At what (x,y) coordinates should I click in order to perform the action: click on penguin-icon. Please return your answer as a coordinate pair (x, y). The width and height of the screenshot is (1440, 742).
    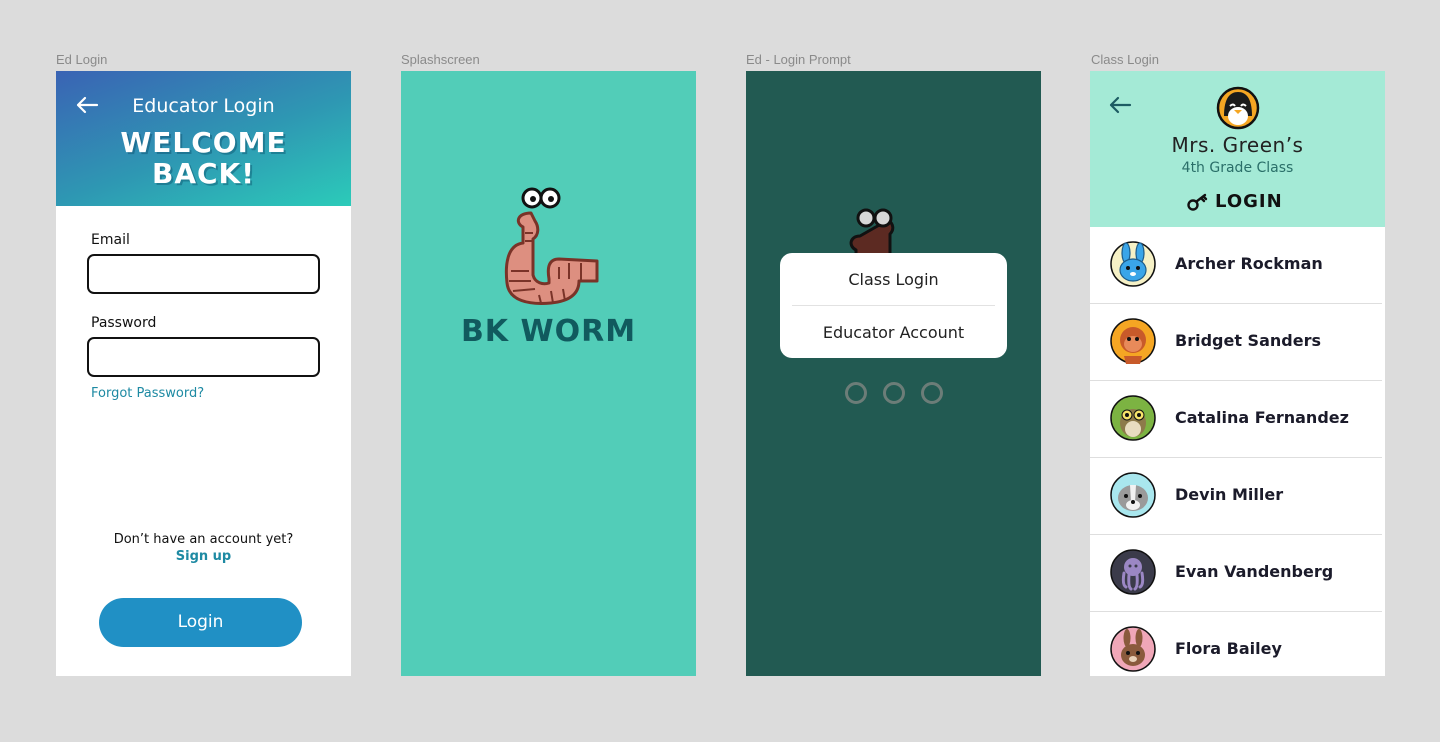
    Looking at the image, I should click on (1238, 108).